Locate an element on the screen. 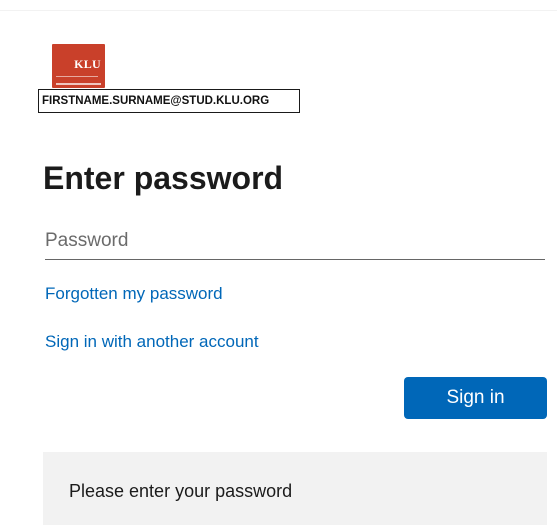  message-text: Please enter your password is located at coordinates (181, 491).